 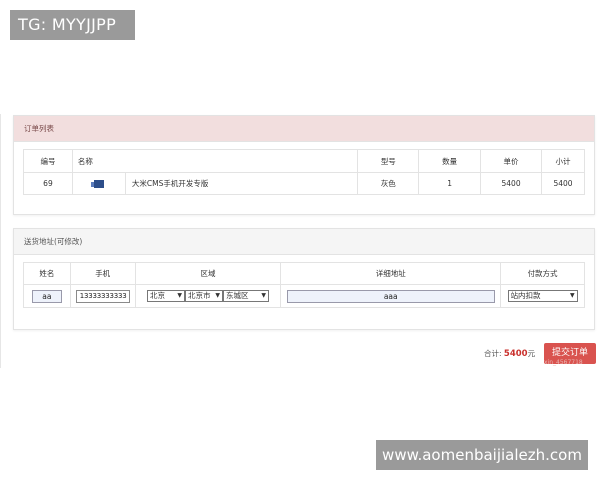 I want to click on order-table-header: 编号 名称 型号 数量 单价 小计, so click(x=304, y=161).